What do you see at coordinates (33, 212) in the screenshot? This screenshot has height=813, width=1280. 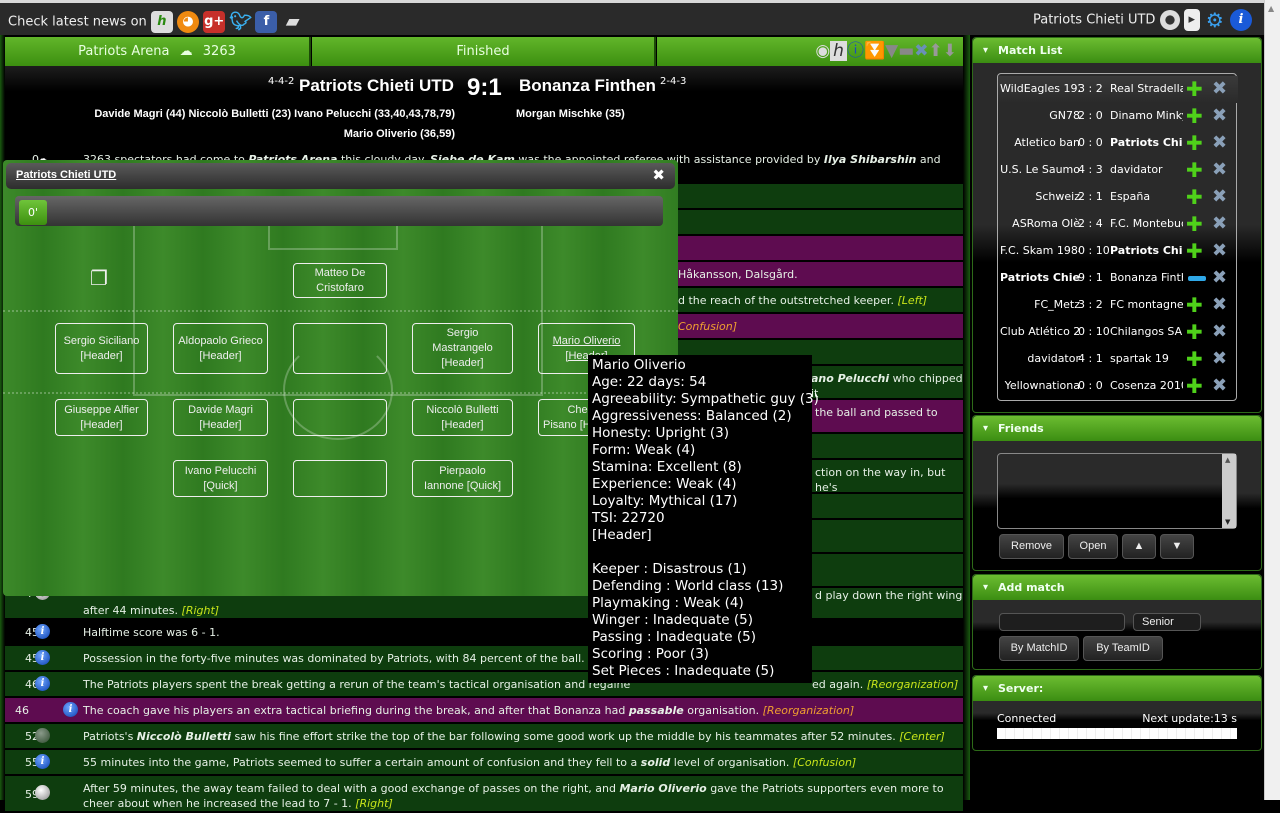 I see `minute-button: 0'` at bounding box center [33, 212].